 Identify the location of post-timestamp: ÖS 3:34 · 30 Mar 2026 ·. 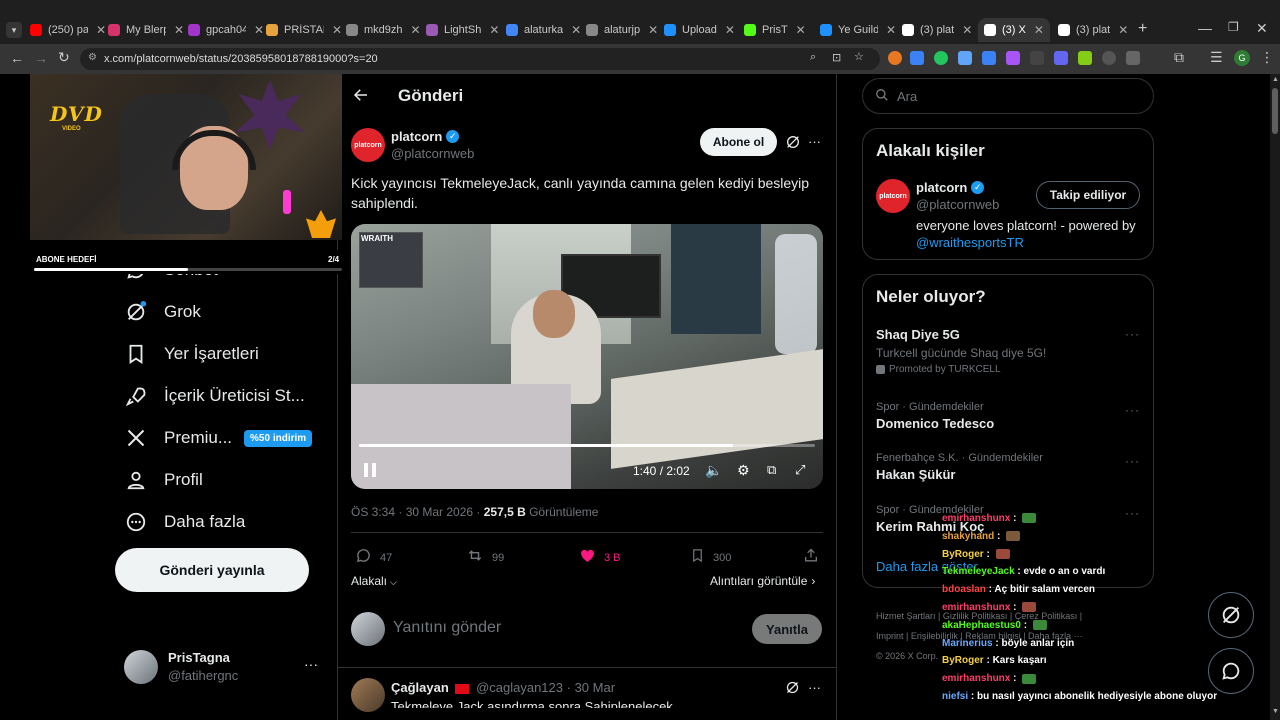
(417, 512).